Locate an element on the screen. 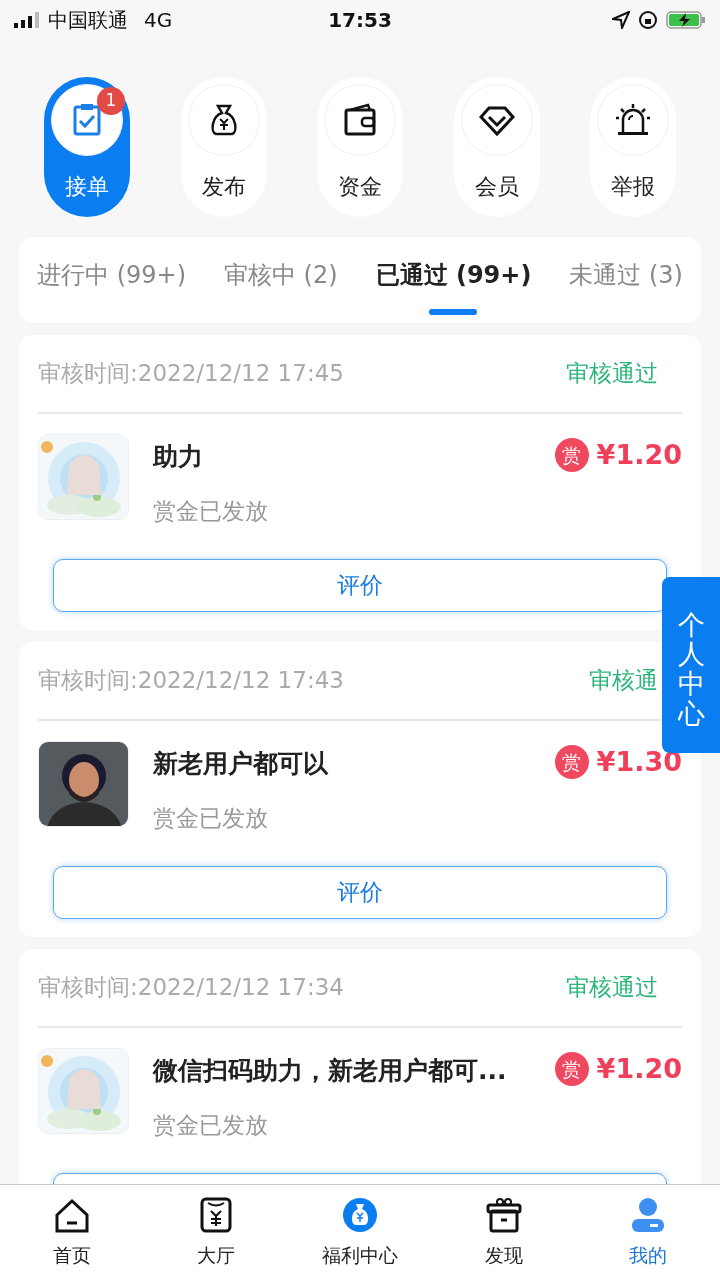 Image resolution: width=720 pixels, height=1280 pixels. gift-box-icon is located at coordinates (504, 1215).